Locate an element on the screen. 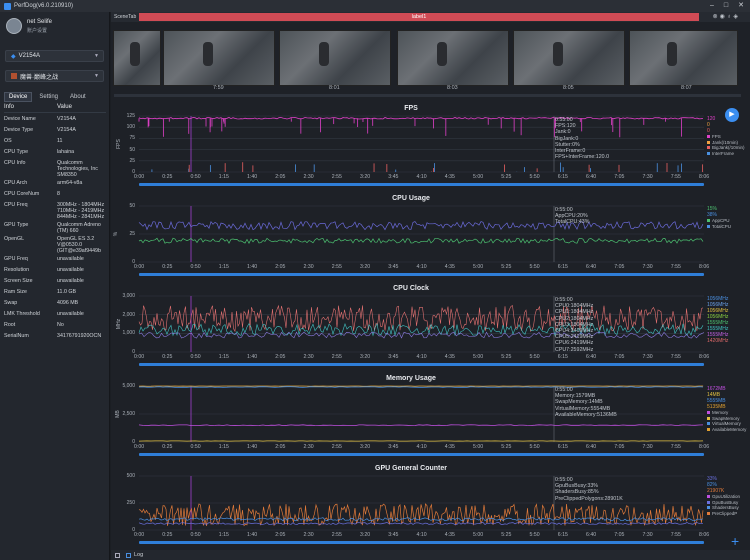 Image resolution: width=750 pixels, height=560 pixels. legend-item: InterFrame is located at coordinates (726, 154).